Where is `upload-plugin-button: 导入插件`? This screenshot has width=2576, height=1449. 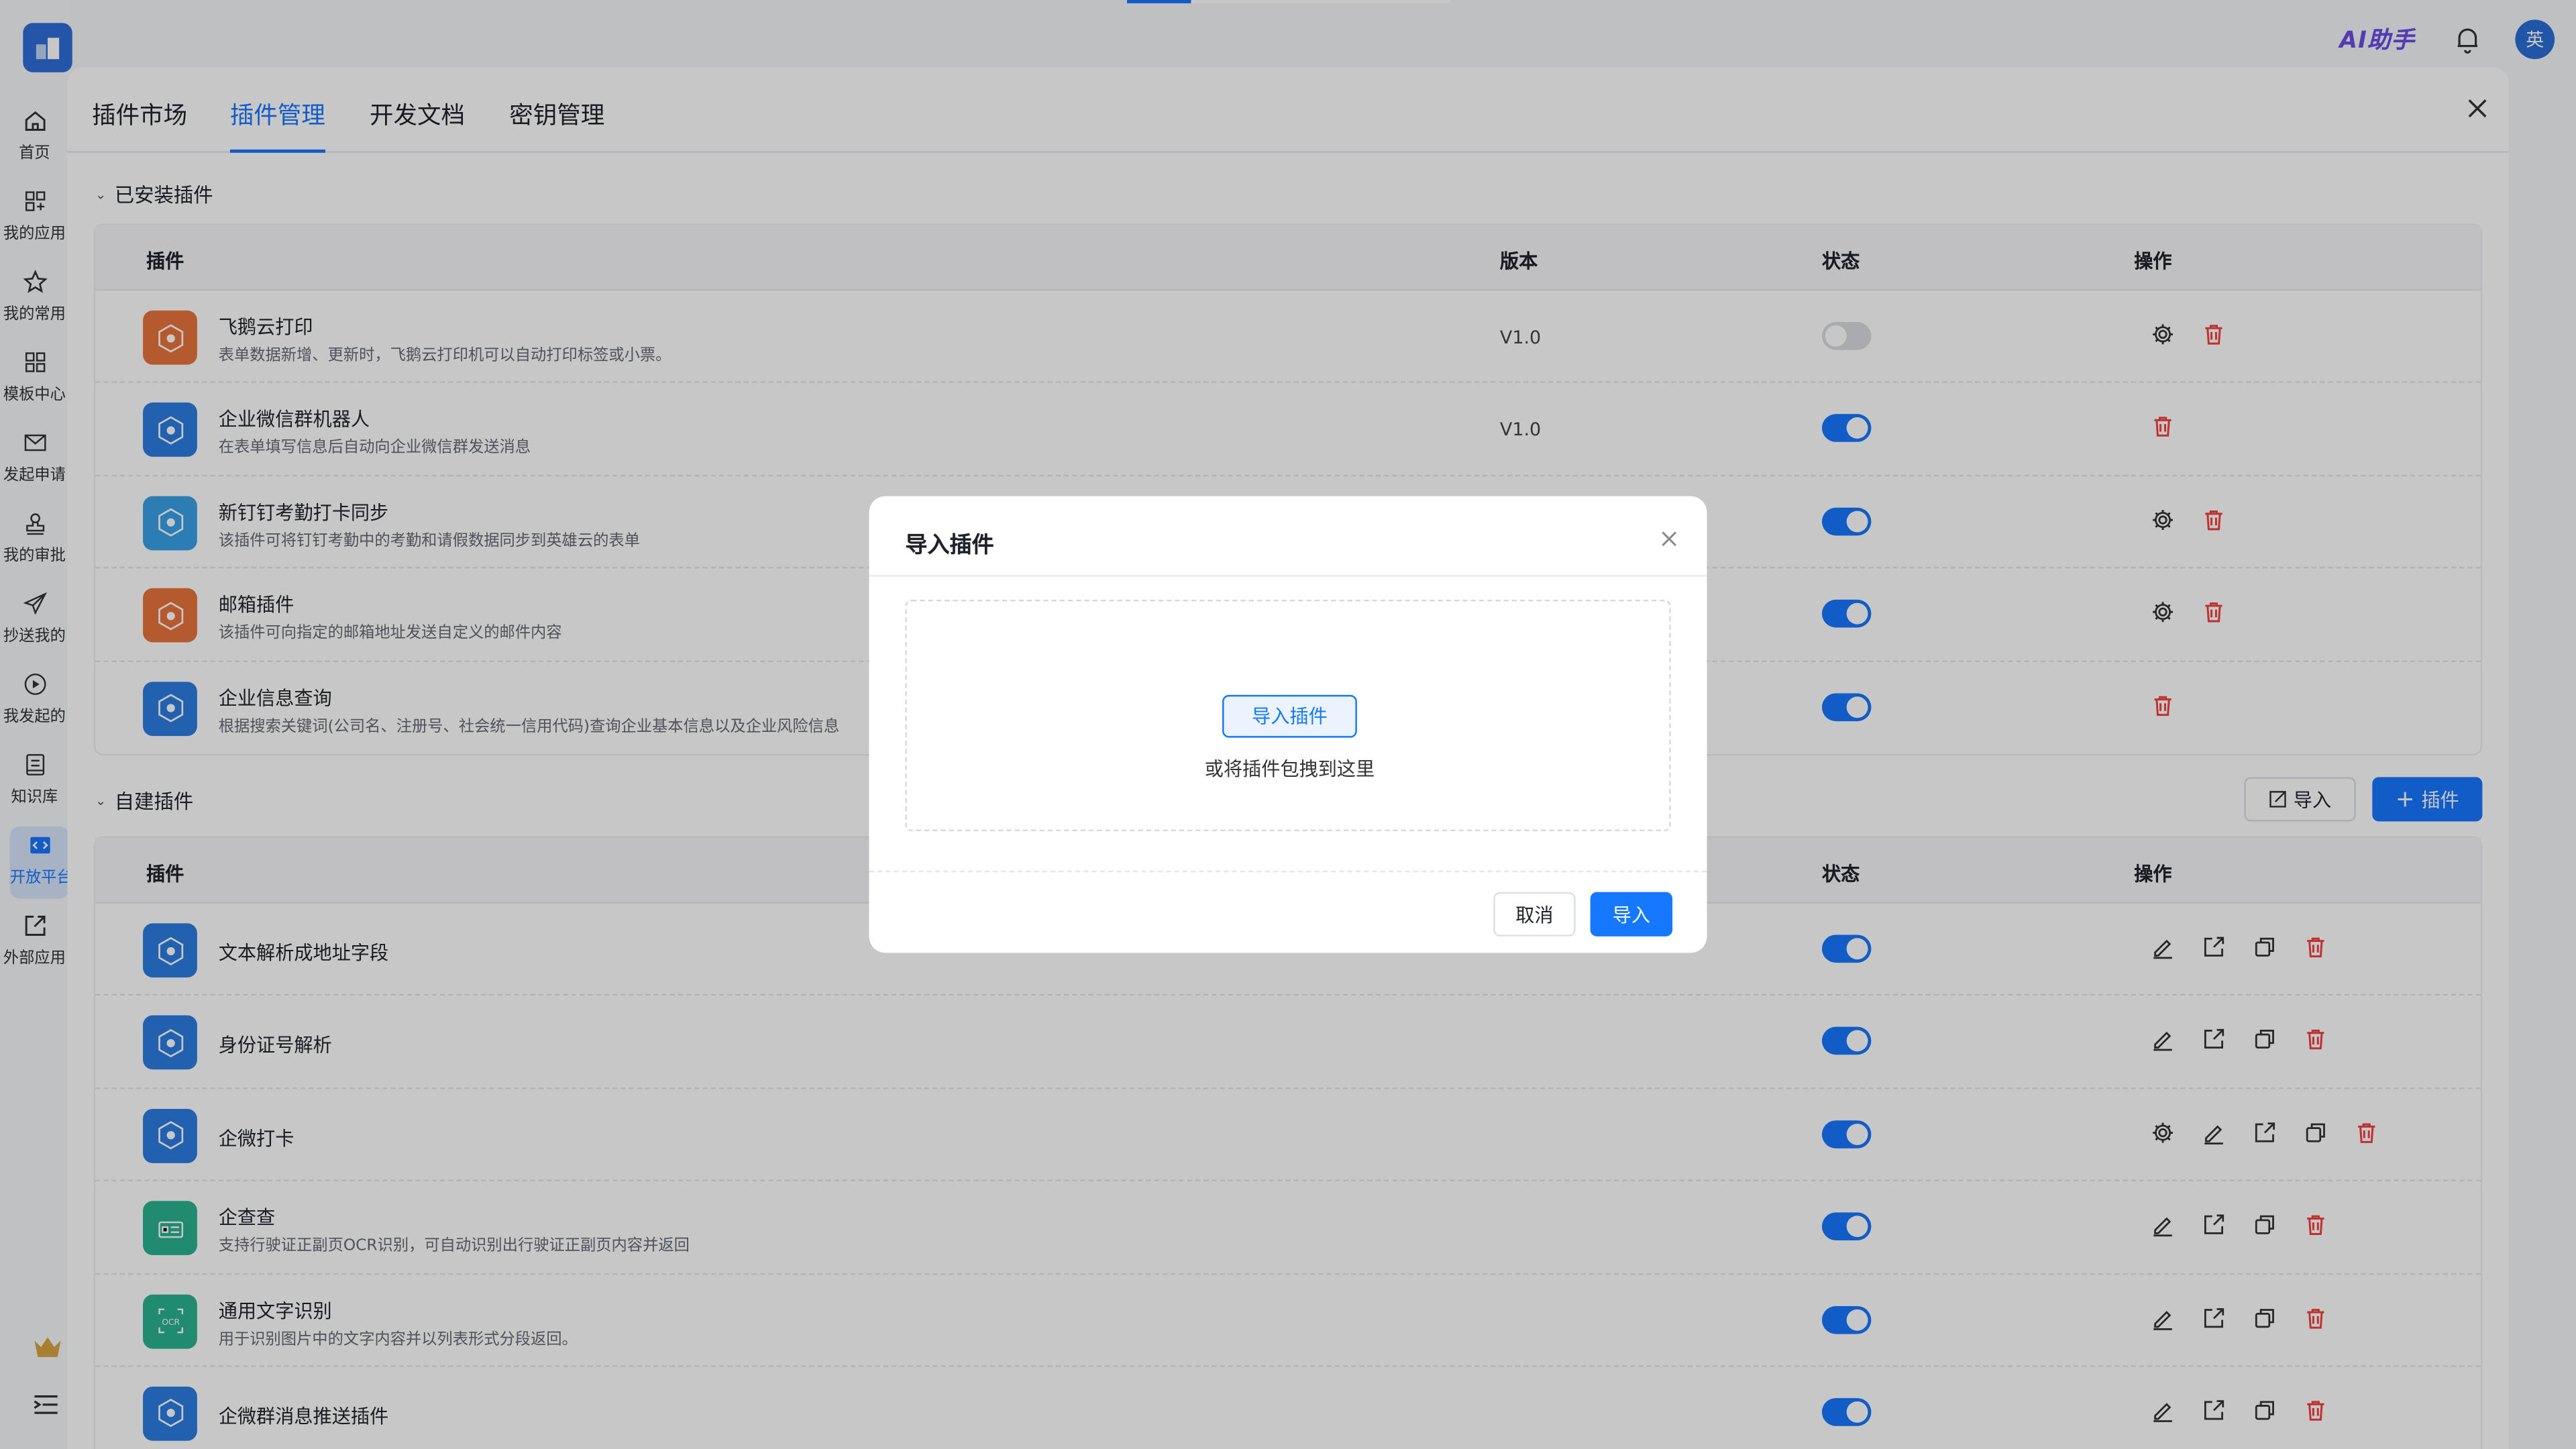
upload-plugin-button: 导入插件 is located at coordinates (1289, 716).